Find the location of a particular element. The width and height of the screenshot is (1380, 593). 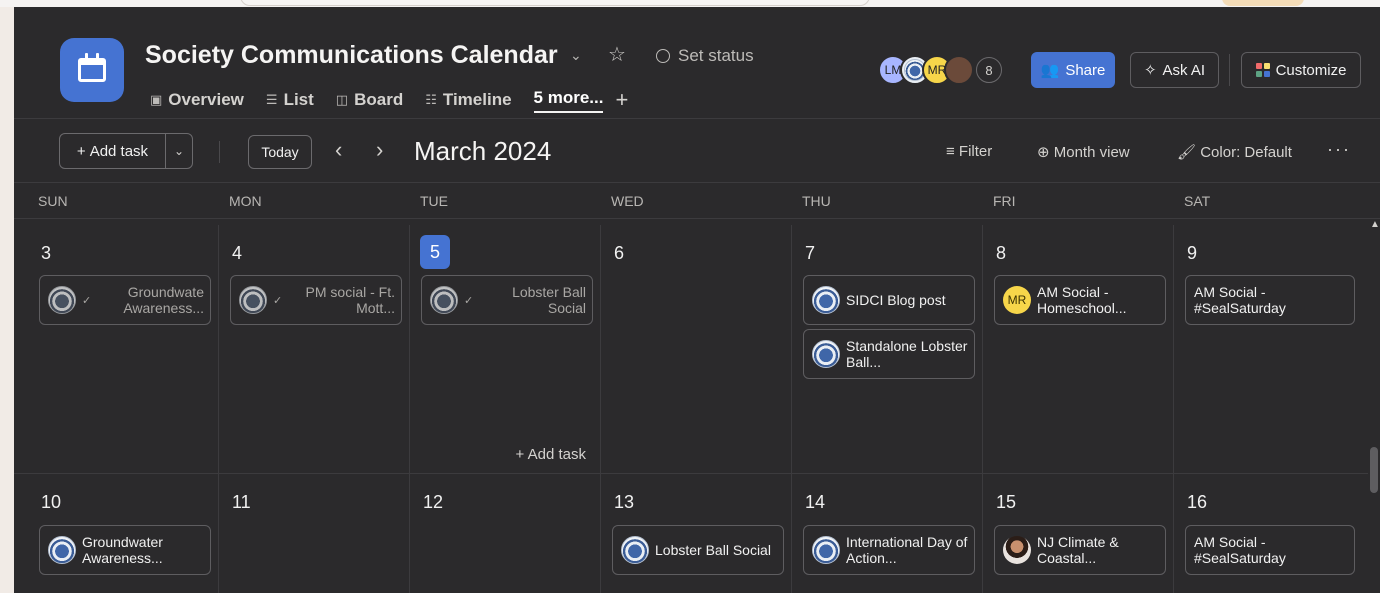

tab-overview: ▣ Overview is located at coordinates (197, 100).